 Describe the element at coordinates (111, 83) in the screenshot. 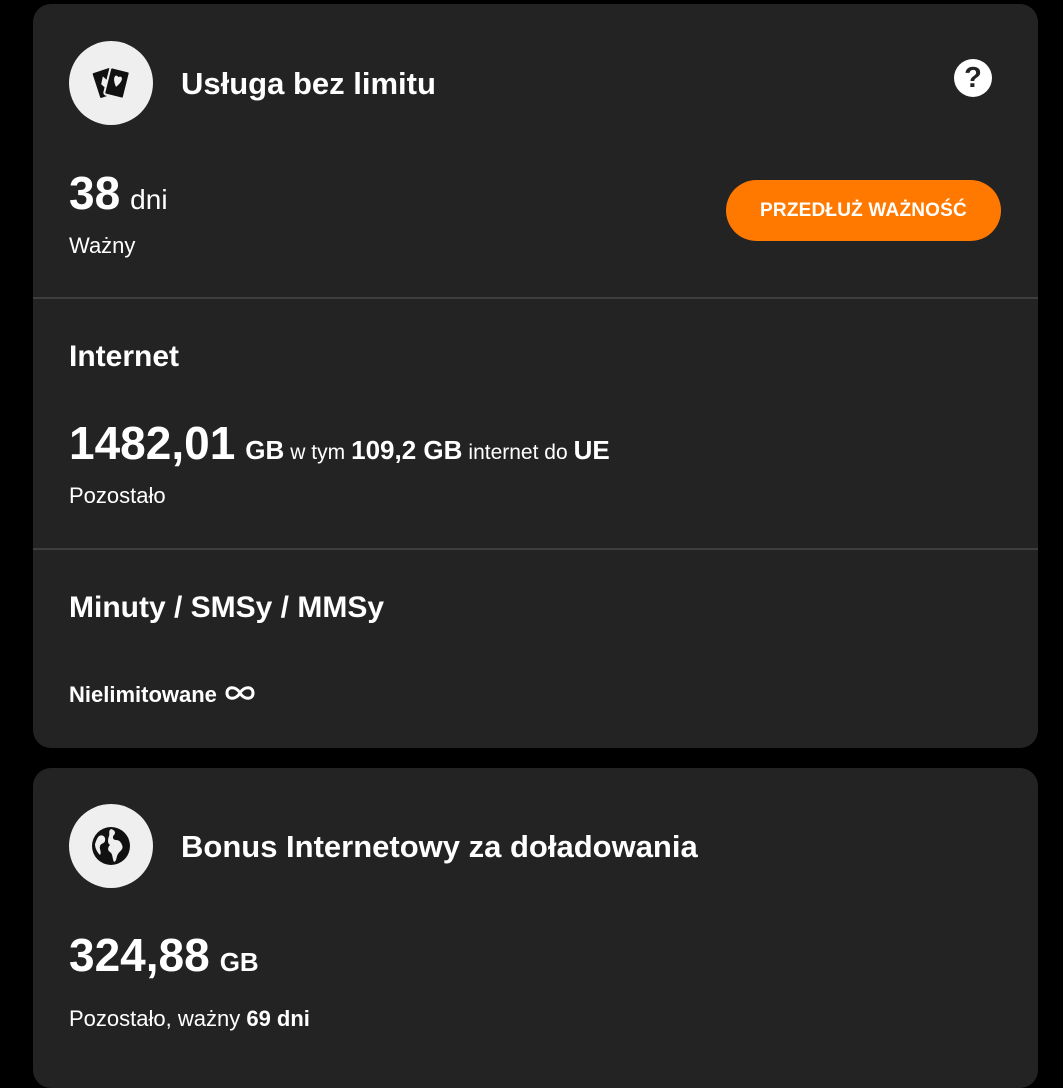

I see `playing-cards-icon` at that location.